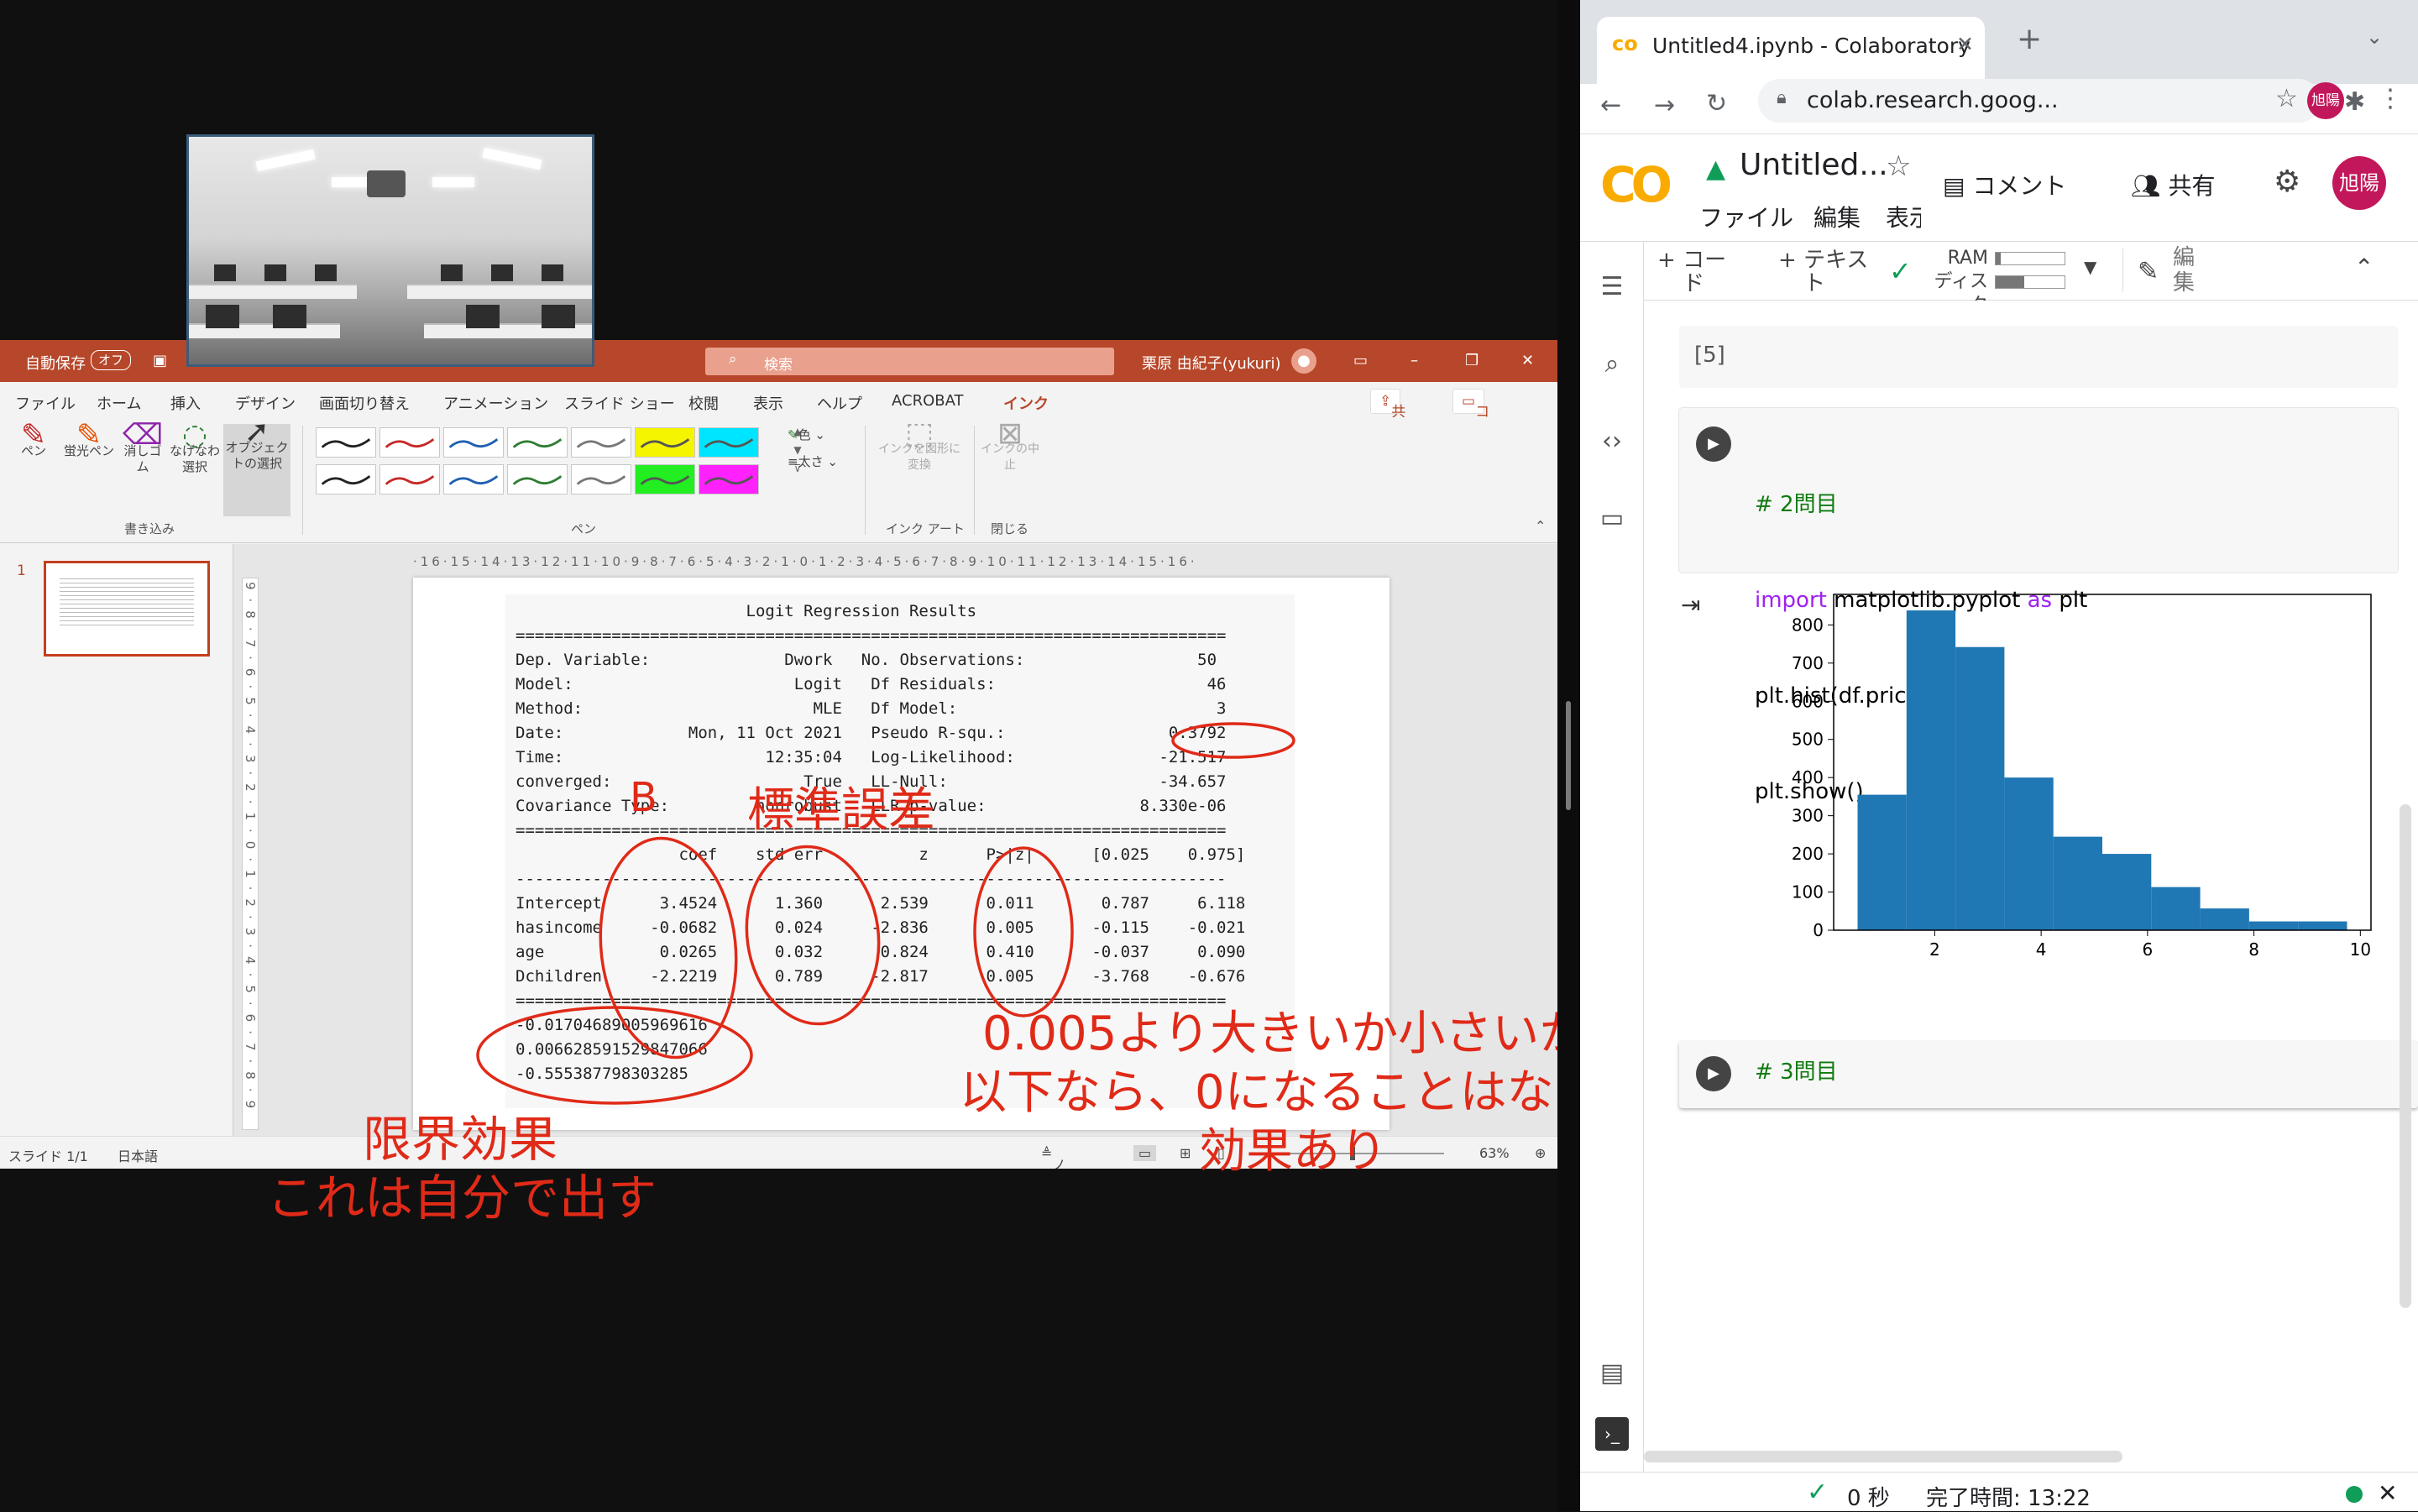 Image resolution: width=2418 pixels, height=1512 pixels. I want to click on command-palette-icon: ▤, so click(1612, 1375).